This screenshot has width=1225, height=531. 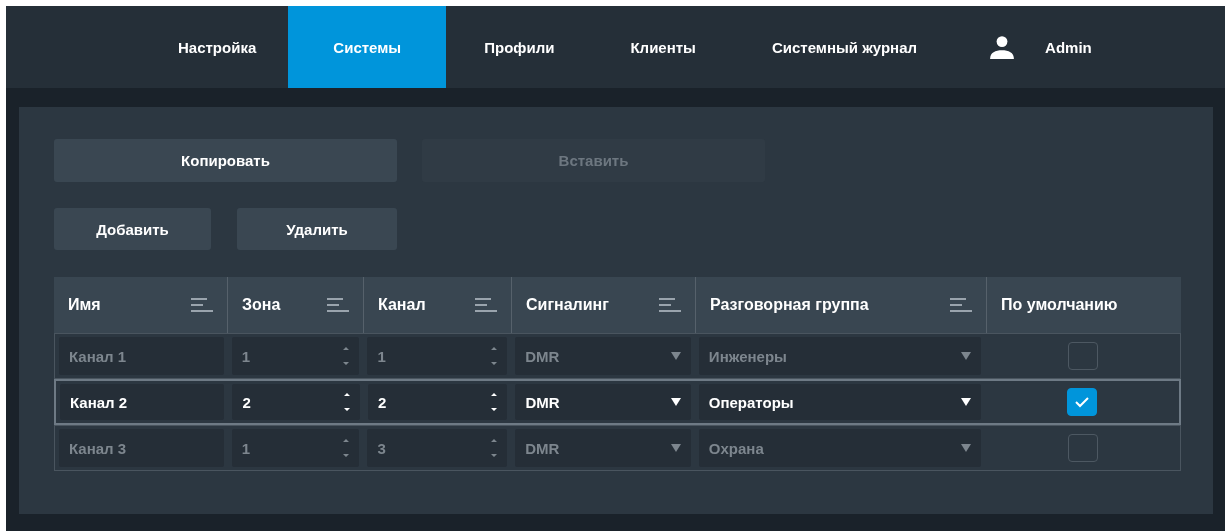 What do you see at coordinates (789, 305) in the screenshot?
I see `column-title: Разговорная группа` at bounding box center [789, 305].